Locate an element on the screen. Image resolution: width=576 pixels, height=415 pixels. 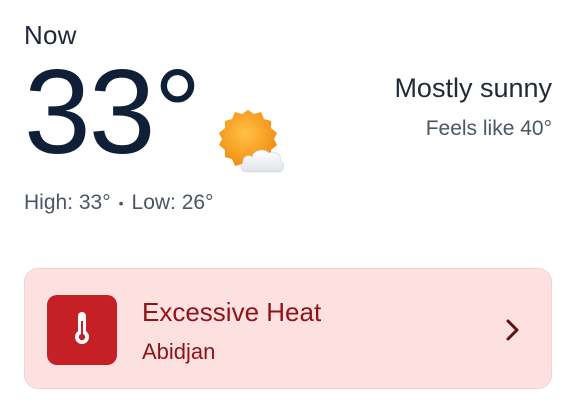
high-temperature: High: 33° is located at coordinates (67, 202).